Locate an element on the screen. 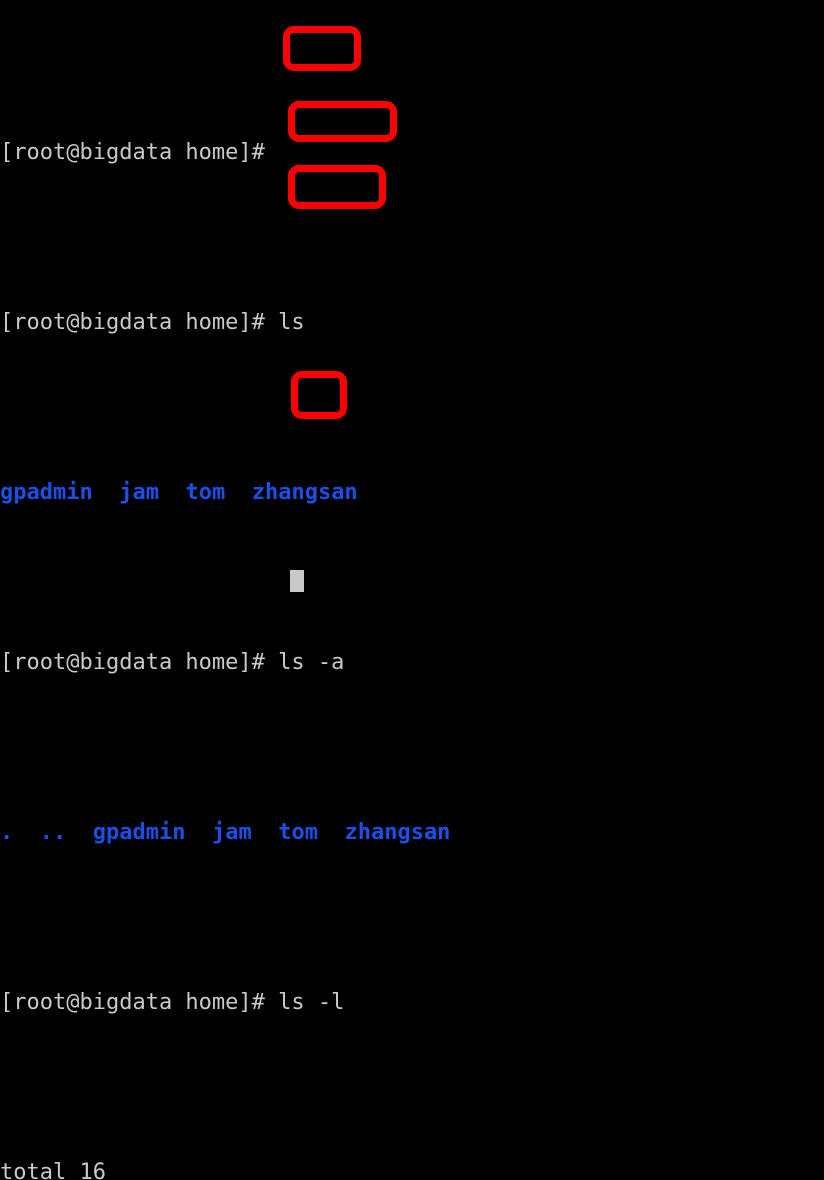  annotation-box-ll is located at coordinates (319, 395).